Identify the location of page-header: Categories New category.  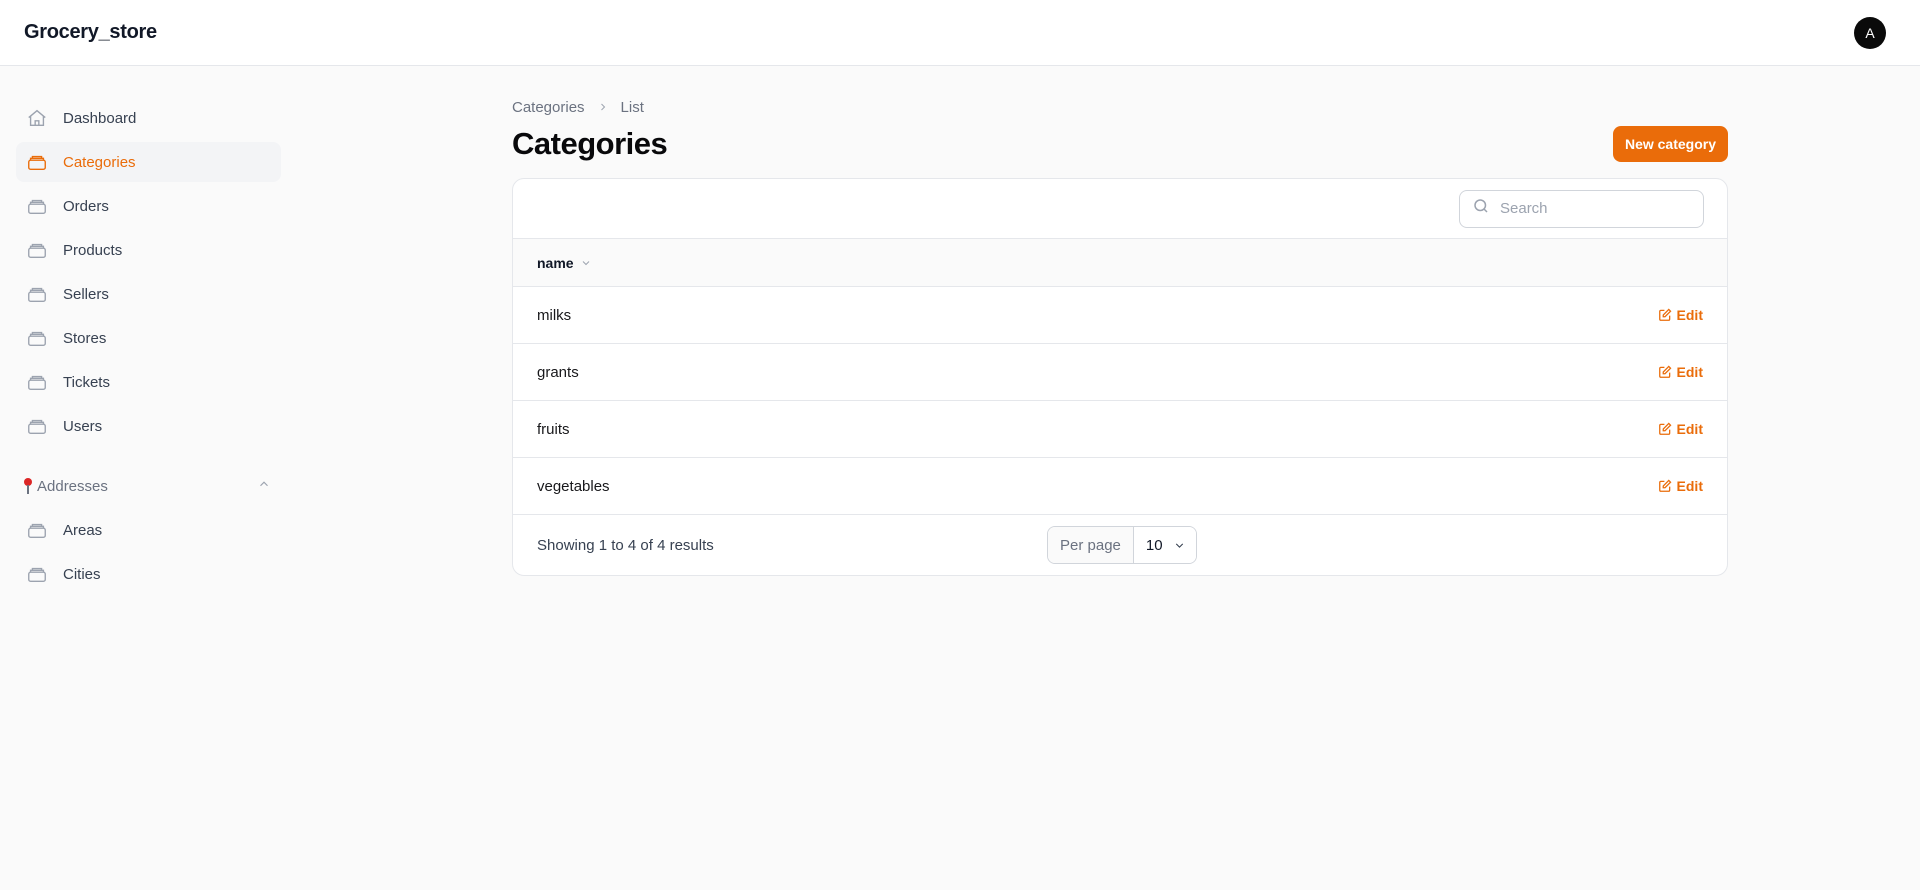
(1120, 144).